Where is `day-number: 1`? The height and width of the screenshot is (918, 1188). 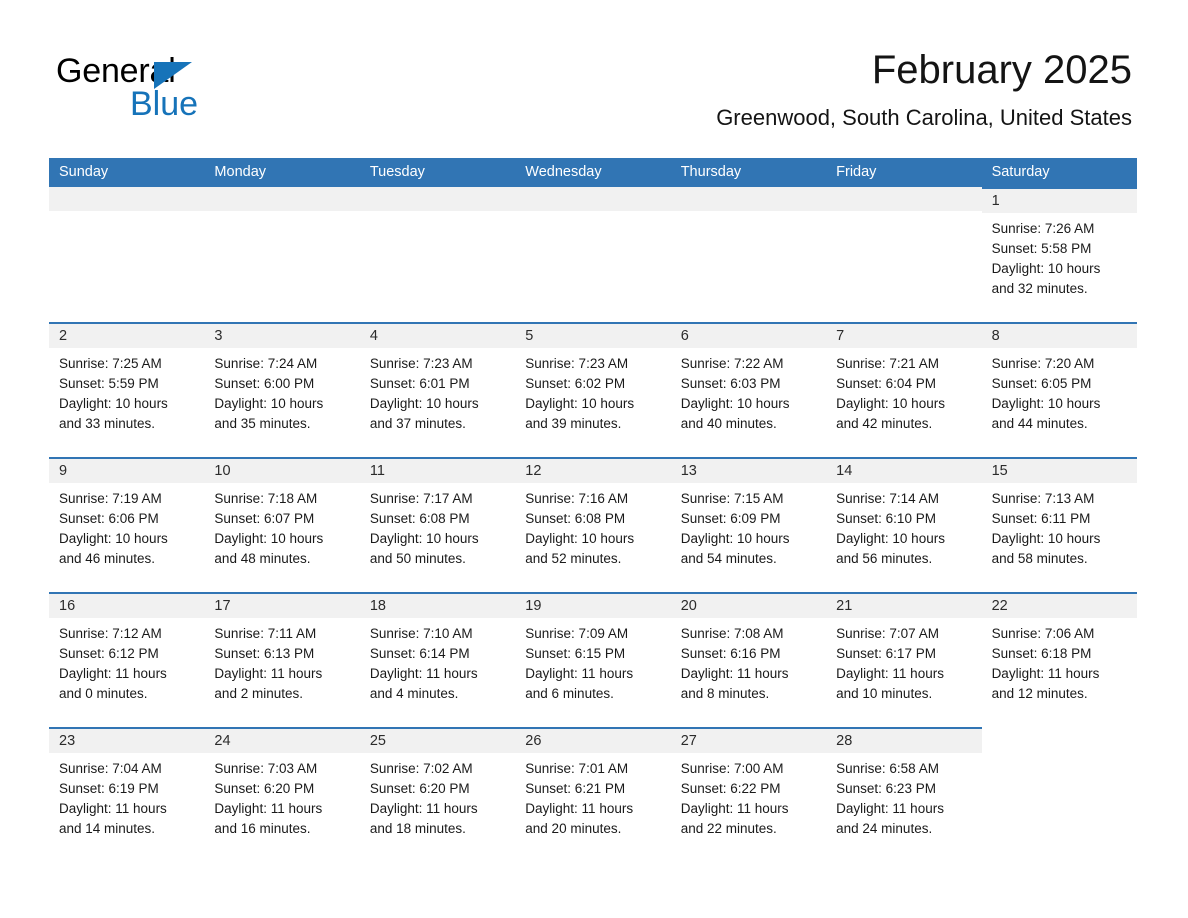
day-number: 1 is located at coordinates (1059, 201).